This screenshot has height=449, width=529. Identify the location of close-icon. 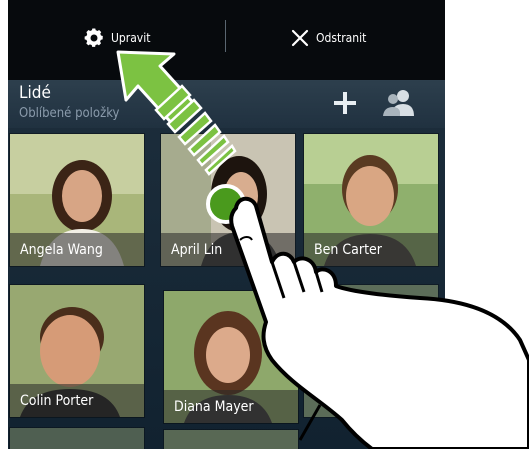
(300, 38).